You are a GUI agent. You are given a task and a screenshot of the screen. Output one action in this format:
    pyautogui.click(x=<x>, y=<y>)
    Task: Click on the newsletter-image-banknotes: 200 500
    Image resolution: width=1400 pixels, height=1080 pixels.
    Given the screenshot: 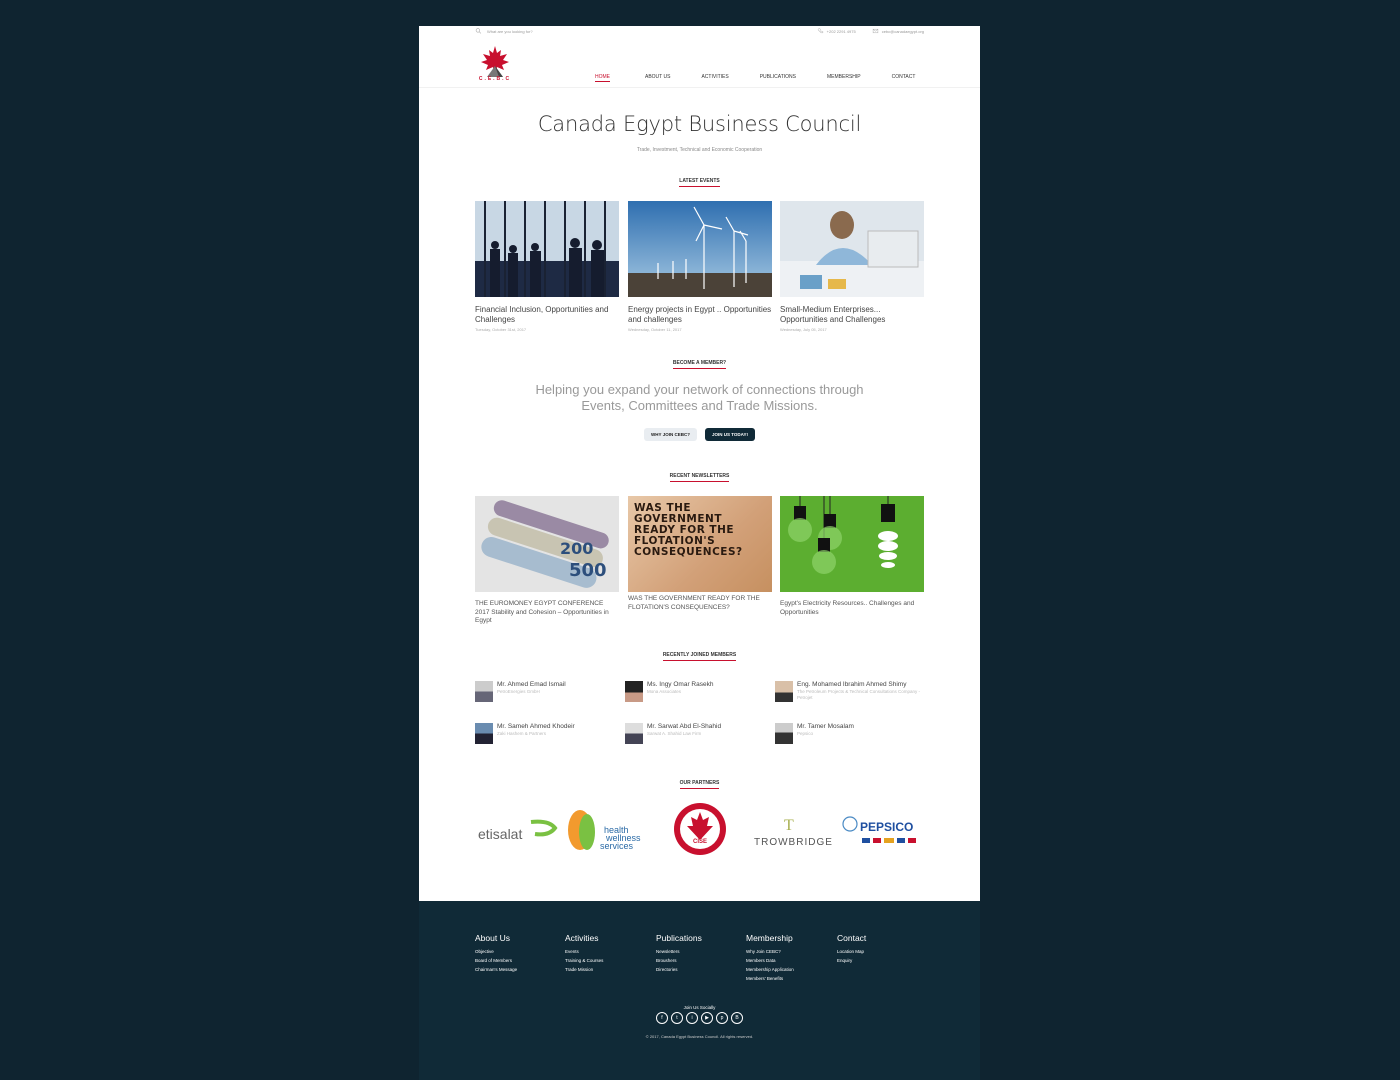 What is the action you would take?
    pyautogui.click(x=547, y=544)
    